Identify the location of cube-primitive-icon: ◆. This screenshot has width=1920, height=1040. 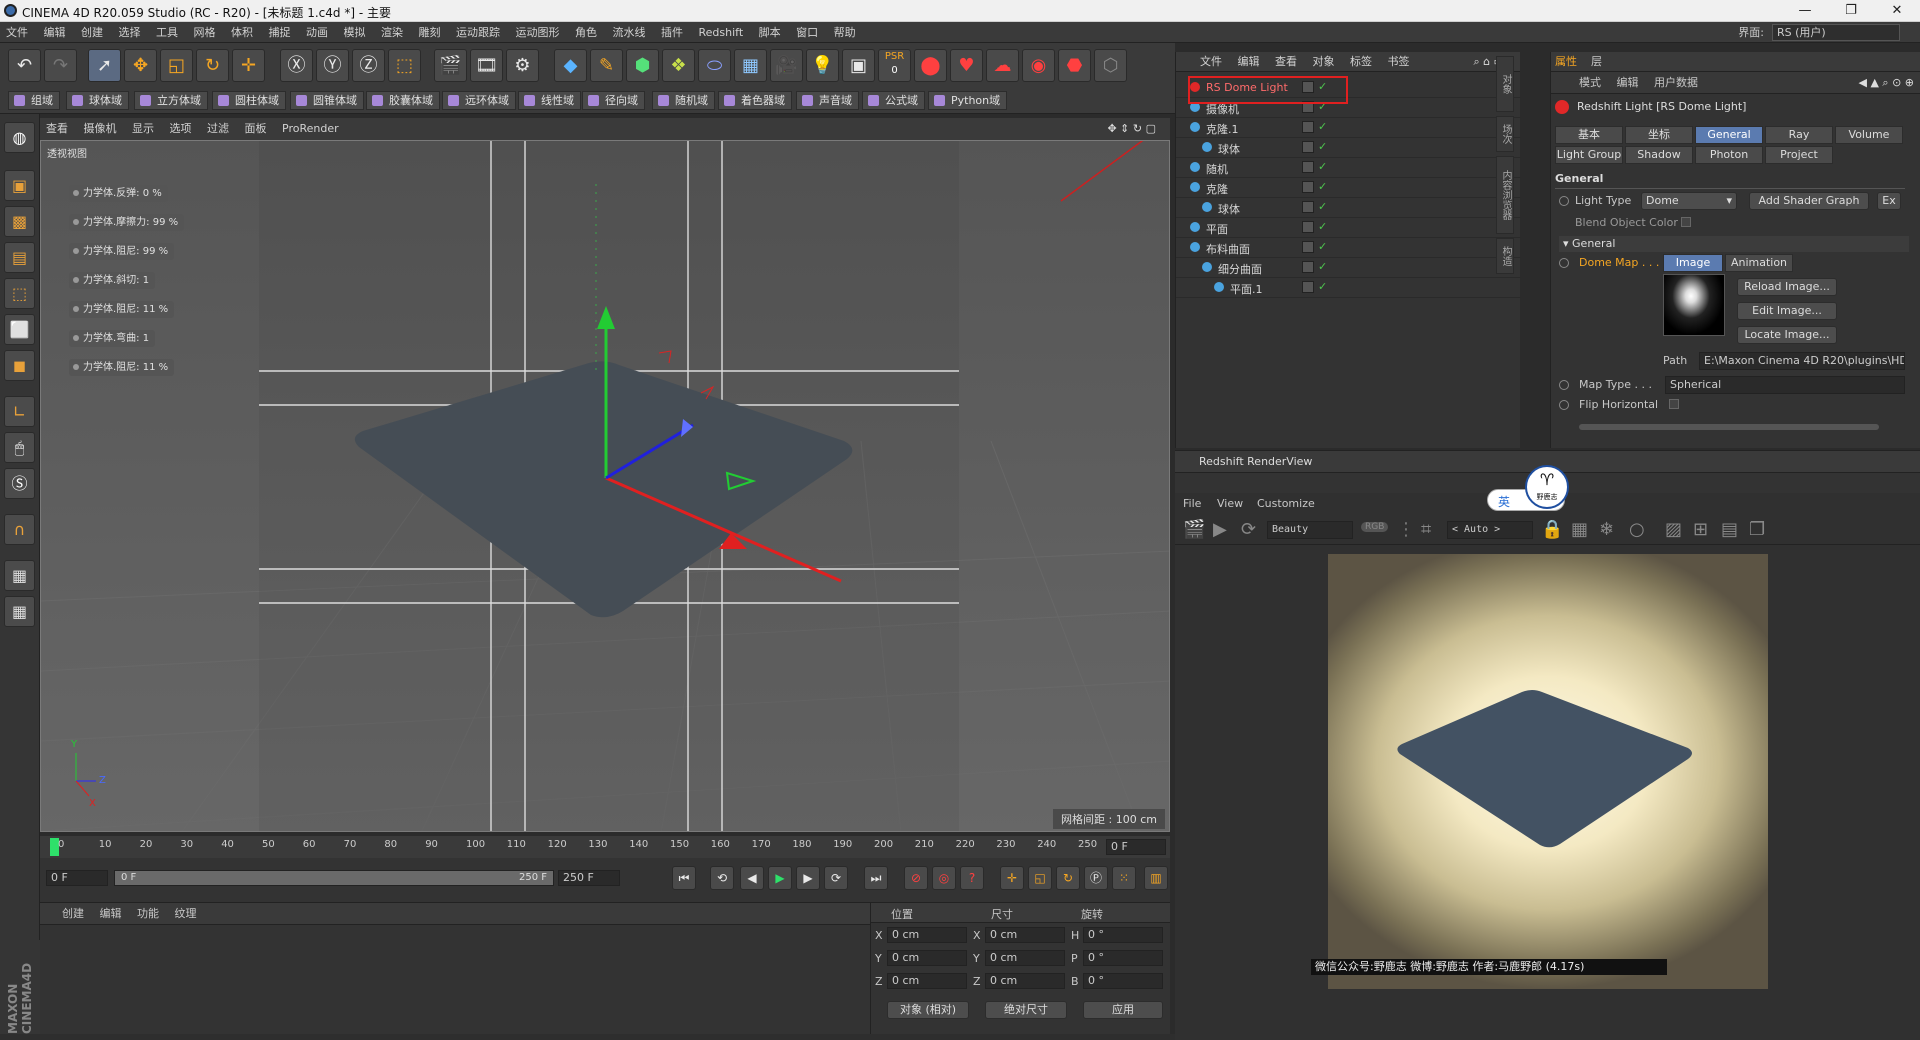
(570, 65).